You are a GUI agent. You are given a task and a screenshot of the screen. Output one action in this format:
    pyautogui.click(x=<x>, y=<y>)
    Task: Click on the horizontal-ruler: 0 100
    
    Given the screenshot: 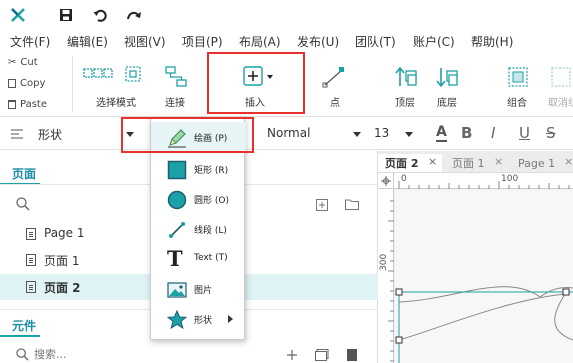 What is the action you would take?
    pyautogui.click(x=475, y=181)
    